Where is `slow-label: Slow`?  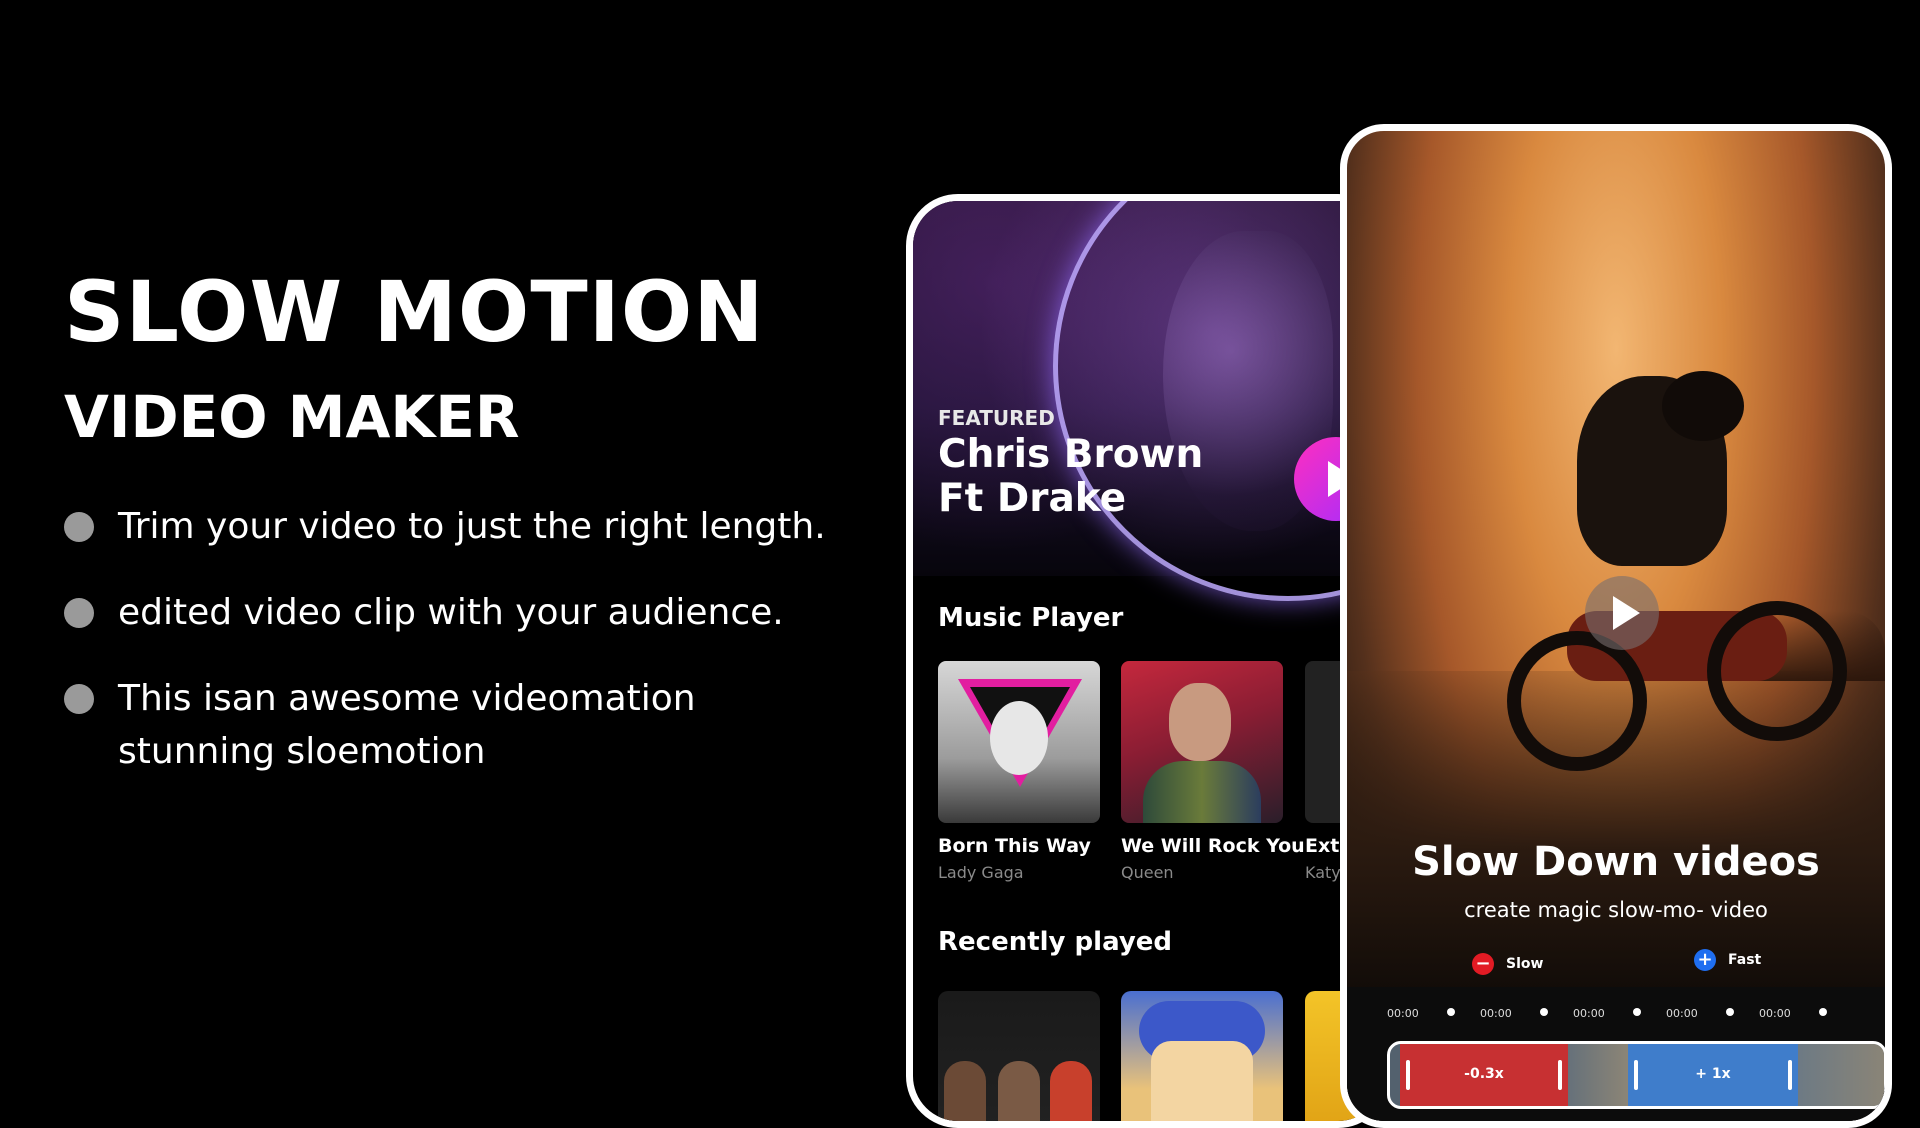
slow-label: Slow is located at coordinates (1525, 964).